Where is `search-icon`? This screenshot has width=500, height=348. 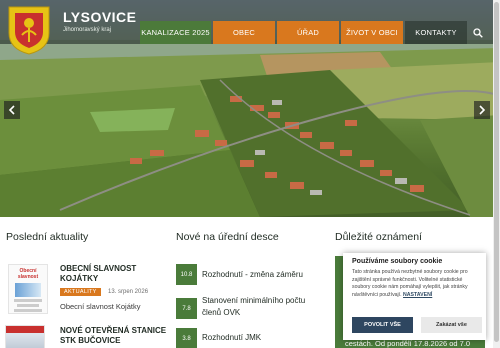 search-icon is located at coordinates (478, 33).